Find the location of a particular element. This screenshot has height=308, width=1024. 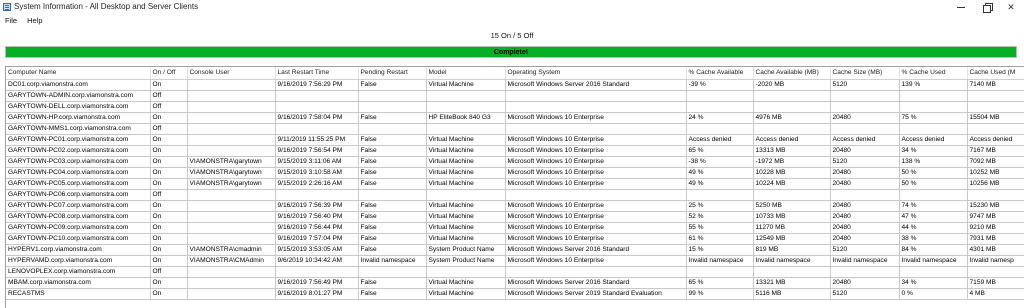

table-cell: Invalid namespace is located at coordinates (933, 261).